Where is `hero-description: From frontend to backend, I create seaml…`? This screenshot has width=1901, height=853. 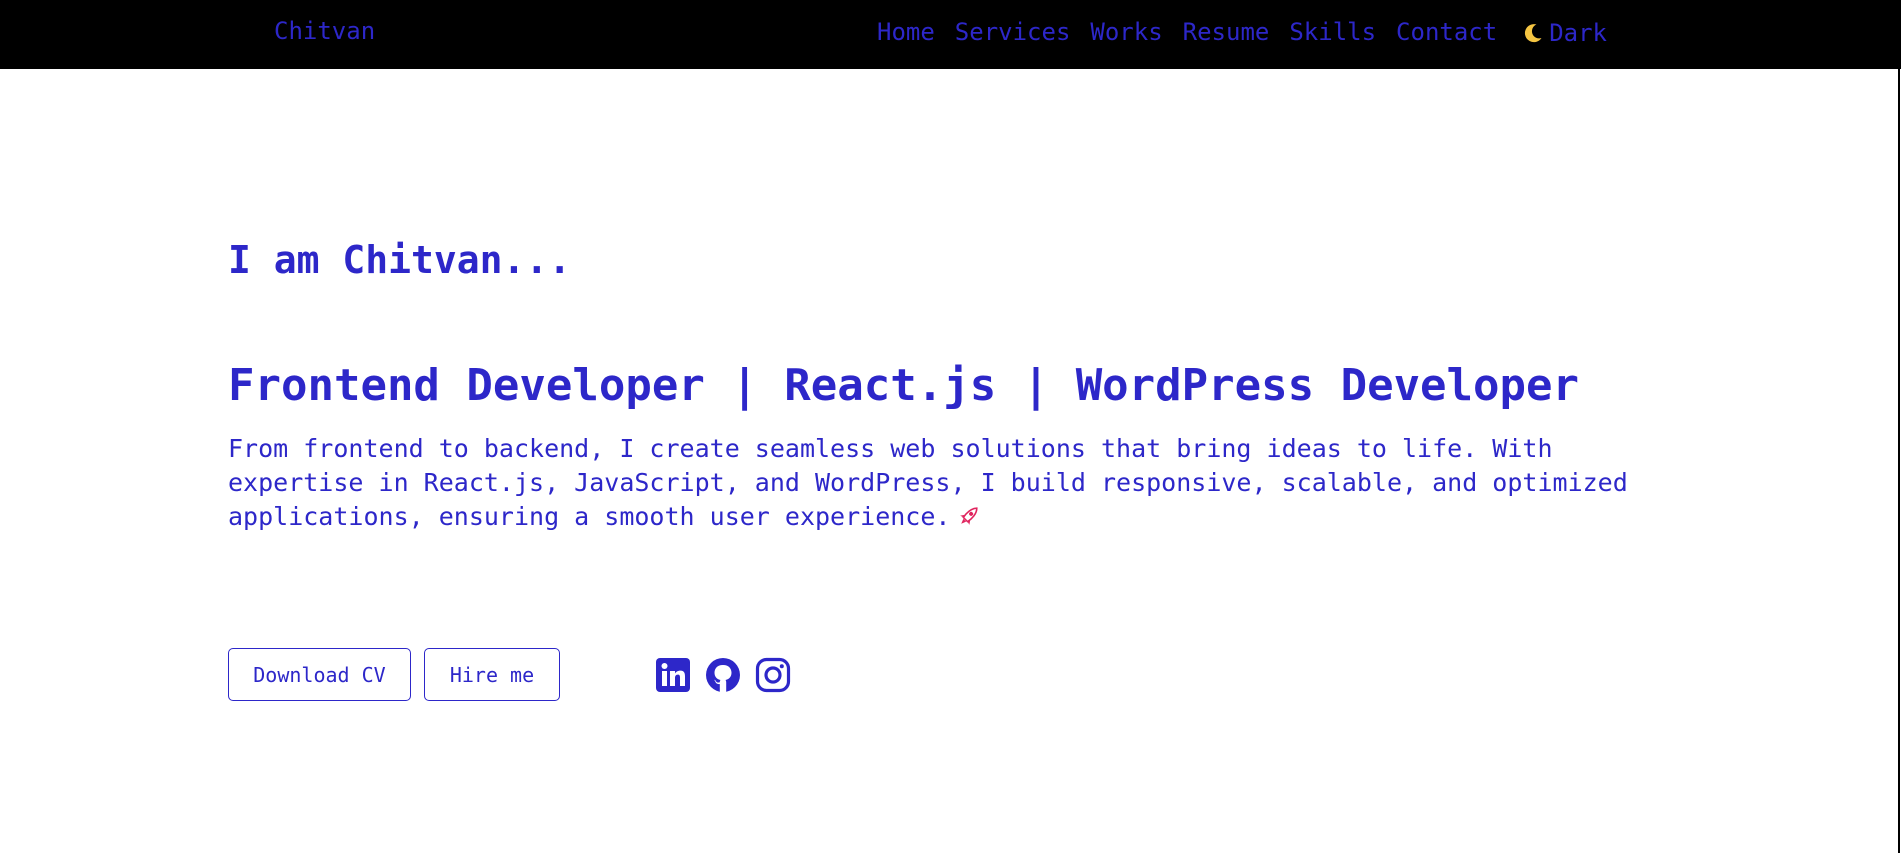
hero-description: From frontend to backend, I create seaml… is located at coordinates (933, 483).